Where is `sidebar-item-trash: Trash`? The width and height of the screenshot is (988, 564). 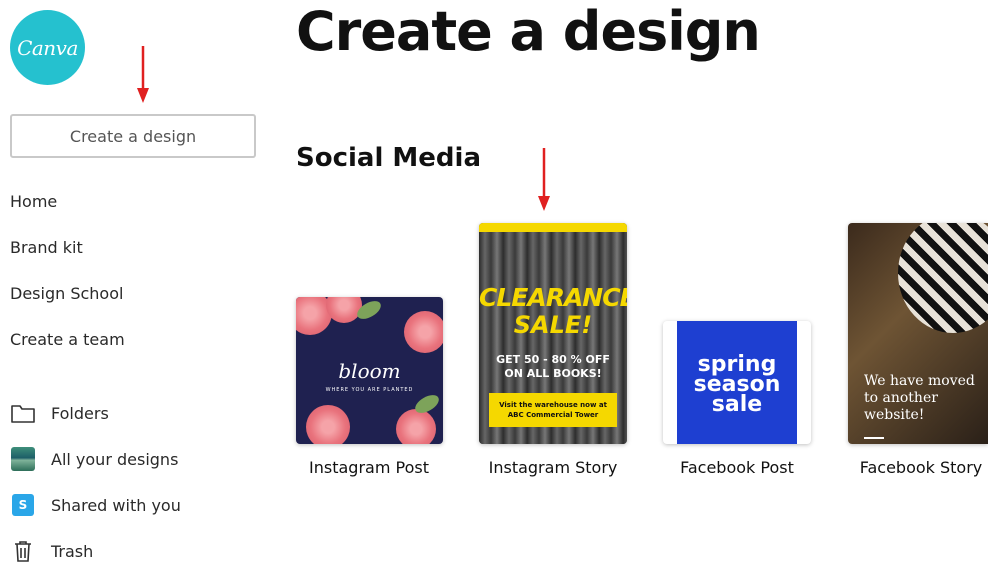 sidebar-item-trash: Trash is located at coordinates (51, 551).